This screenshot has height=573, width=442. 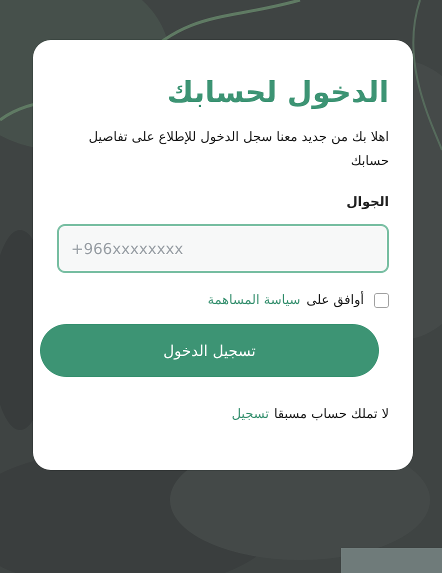 What do you see at coordinates (238, 150) in the screenshot?
I see `intro-text: اهلا بك من جديد معنا سجل الدخول للإطلاع على تفاصيل حسابك` at bounding box center [238, 150].